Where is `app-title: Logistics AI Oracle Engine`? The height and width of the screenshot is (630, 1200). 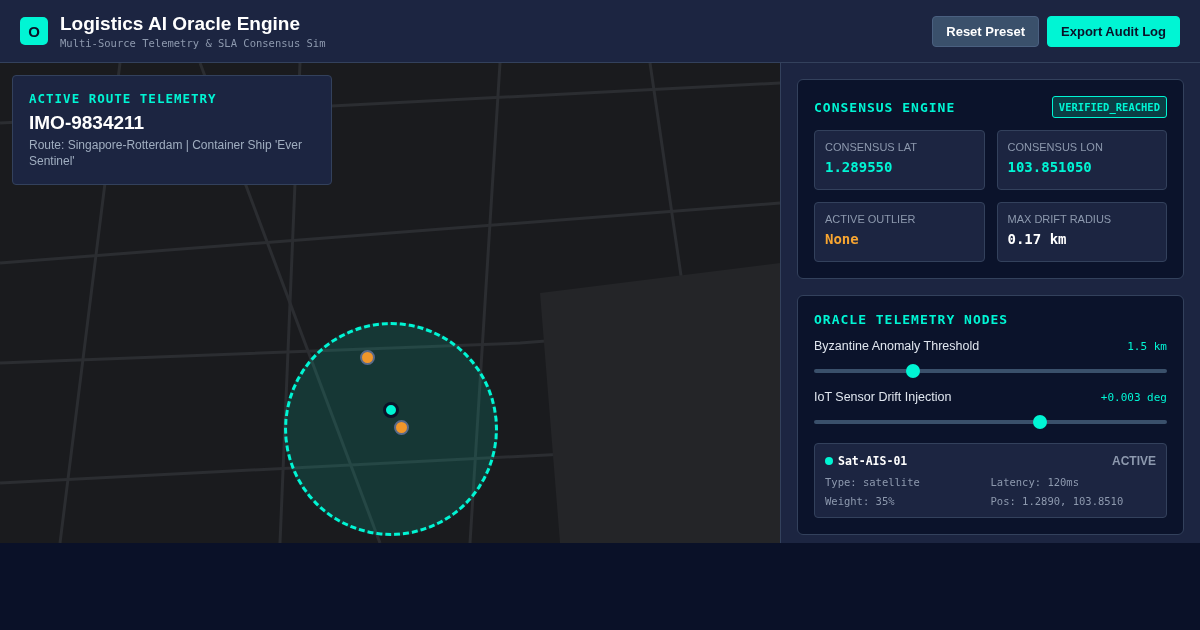
app-title: Logistics AI Oracle Engine is located at coordinates (181, 24).